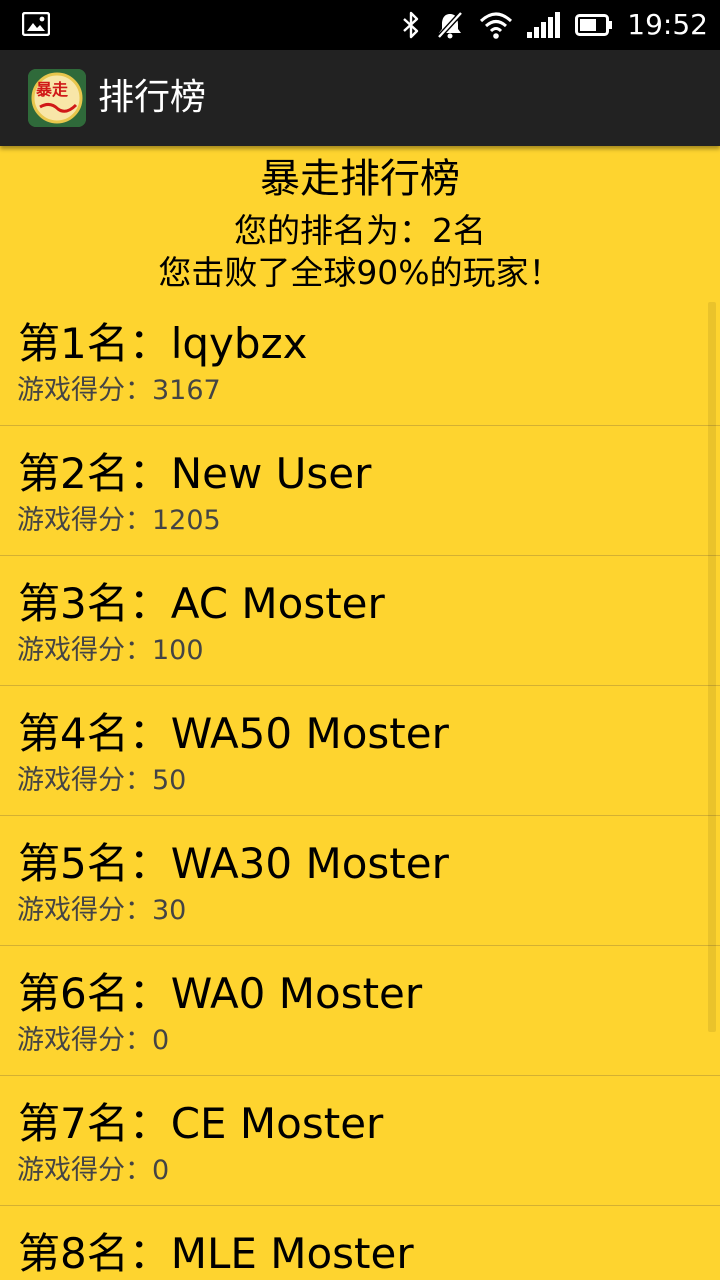 This screenshot has height=1280, width=720. Describe the element at coordinates (152, 97) in the screenshot. I see `screen-title: 排行榜` at that location.